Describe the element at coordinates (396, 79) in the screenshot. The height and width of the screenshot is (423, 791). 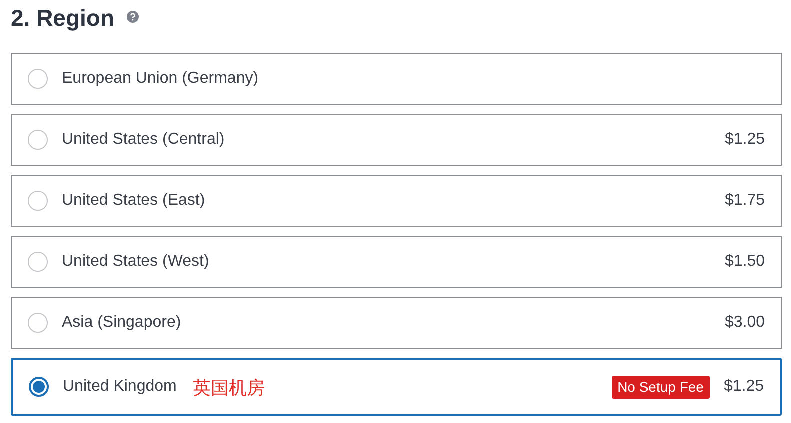
I see `region-option: European Union (Germany)` at that location.